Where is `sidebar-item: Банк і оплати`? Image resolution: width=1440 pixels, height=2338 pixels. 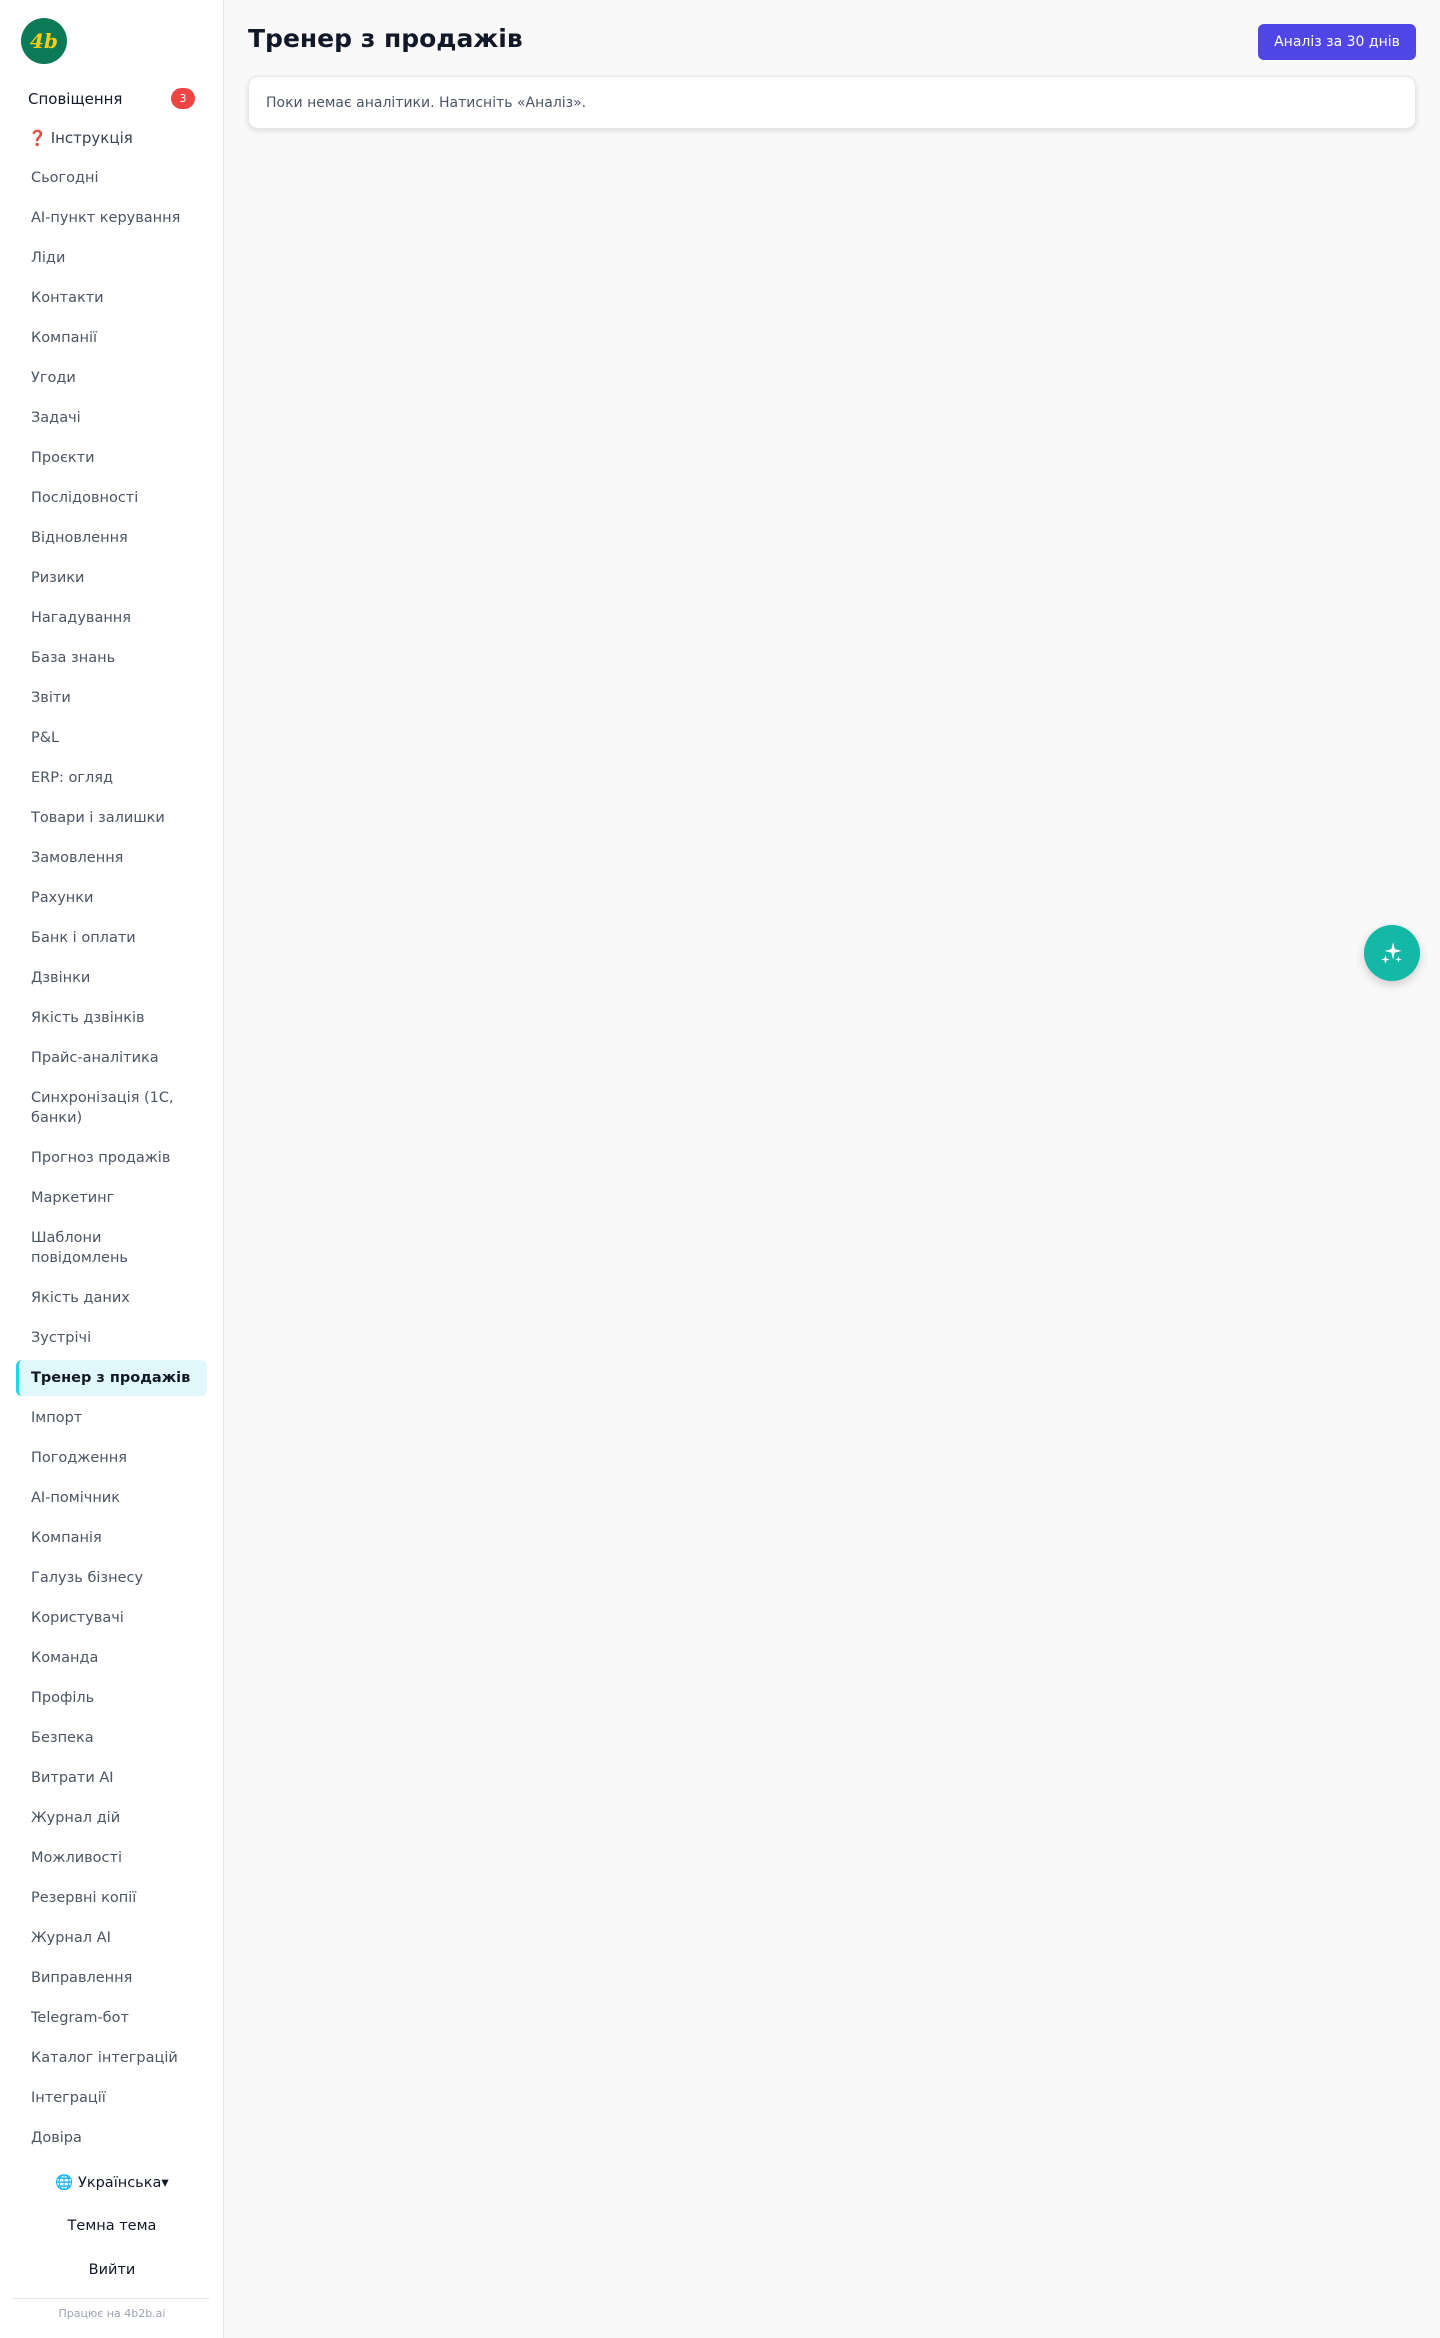 sidebar-item: Банк і оплати is located at coordinates (111, 938).